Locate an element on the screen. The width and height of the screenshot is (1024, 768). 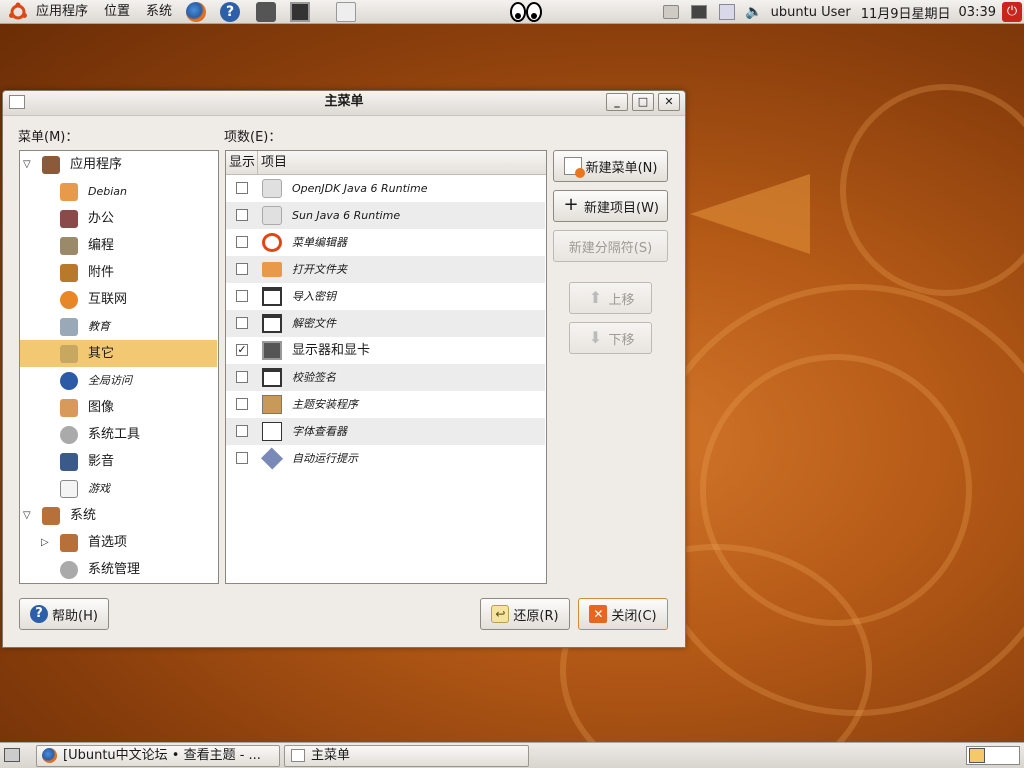
show-checkbox: ✓ is located at coordinates (242, 350).